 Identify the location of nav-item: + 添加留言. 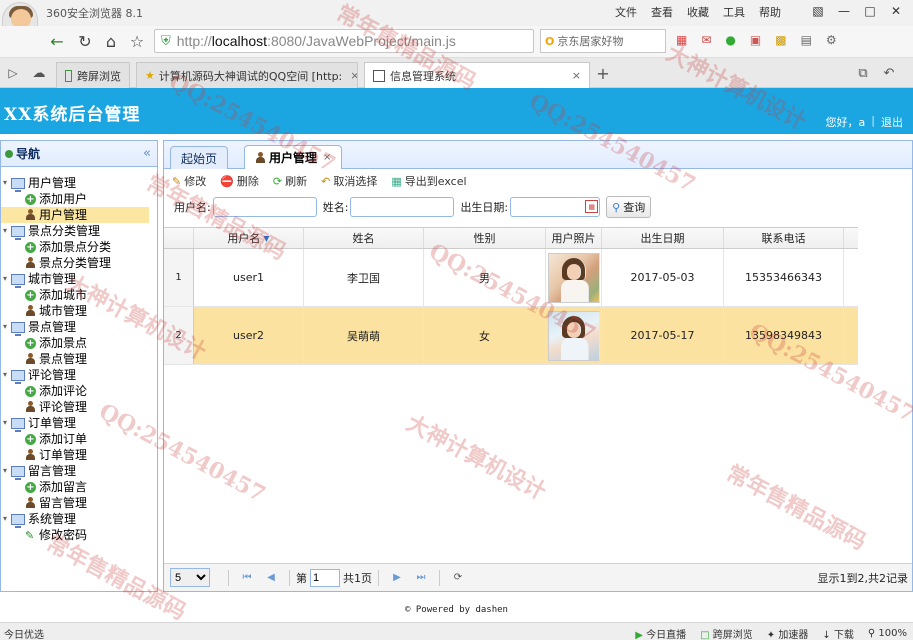
(79, 487).